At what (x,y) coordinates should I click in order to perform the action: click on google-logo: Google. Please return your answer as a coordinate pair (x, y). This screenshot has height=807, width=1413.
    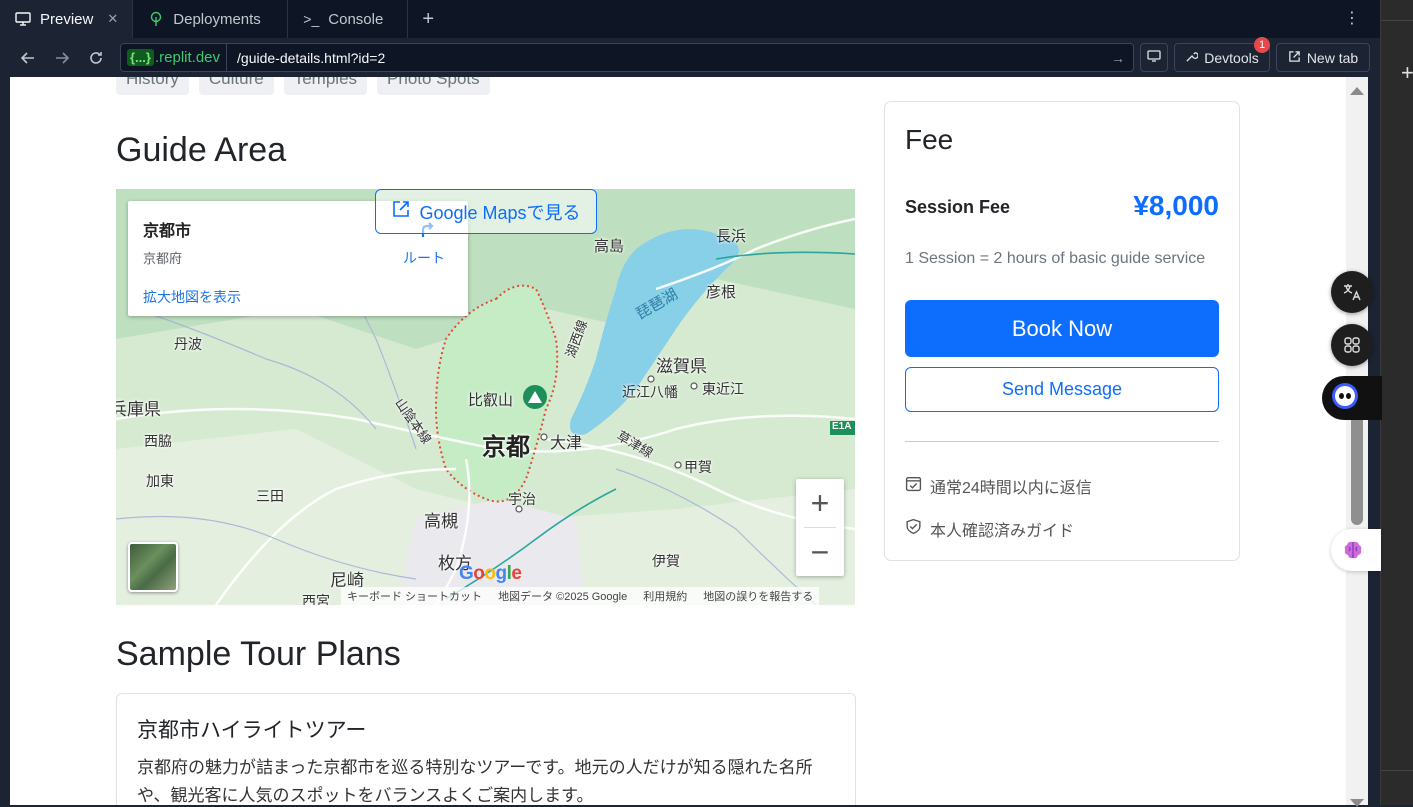
    Looking at the image, I should click on (490, 573).